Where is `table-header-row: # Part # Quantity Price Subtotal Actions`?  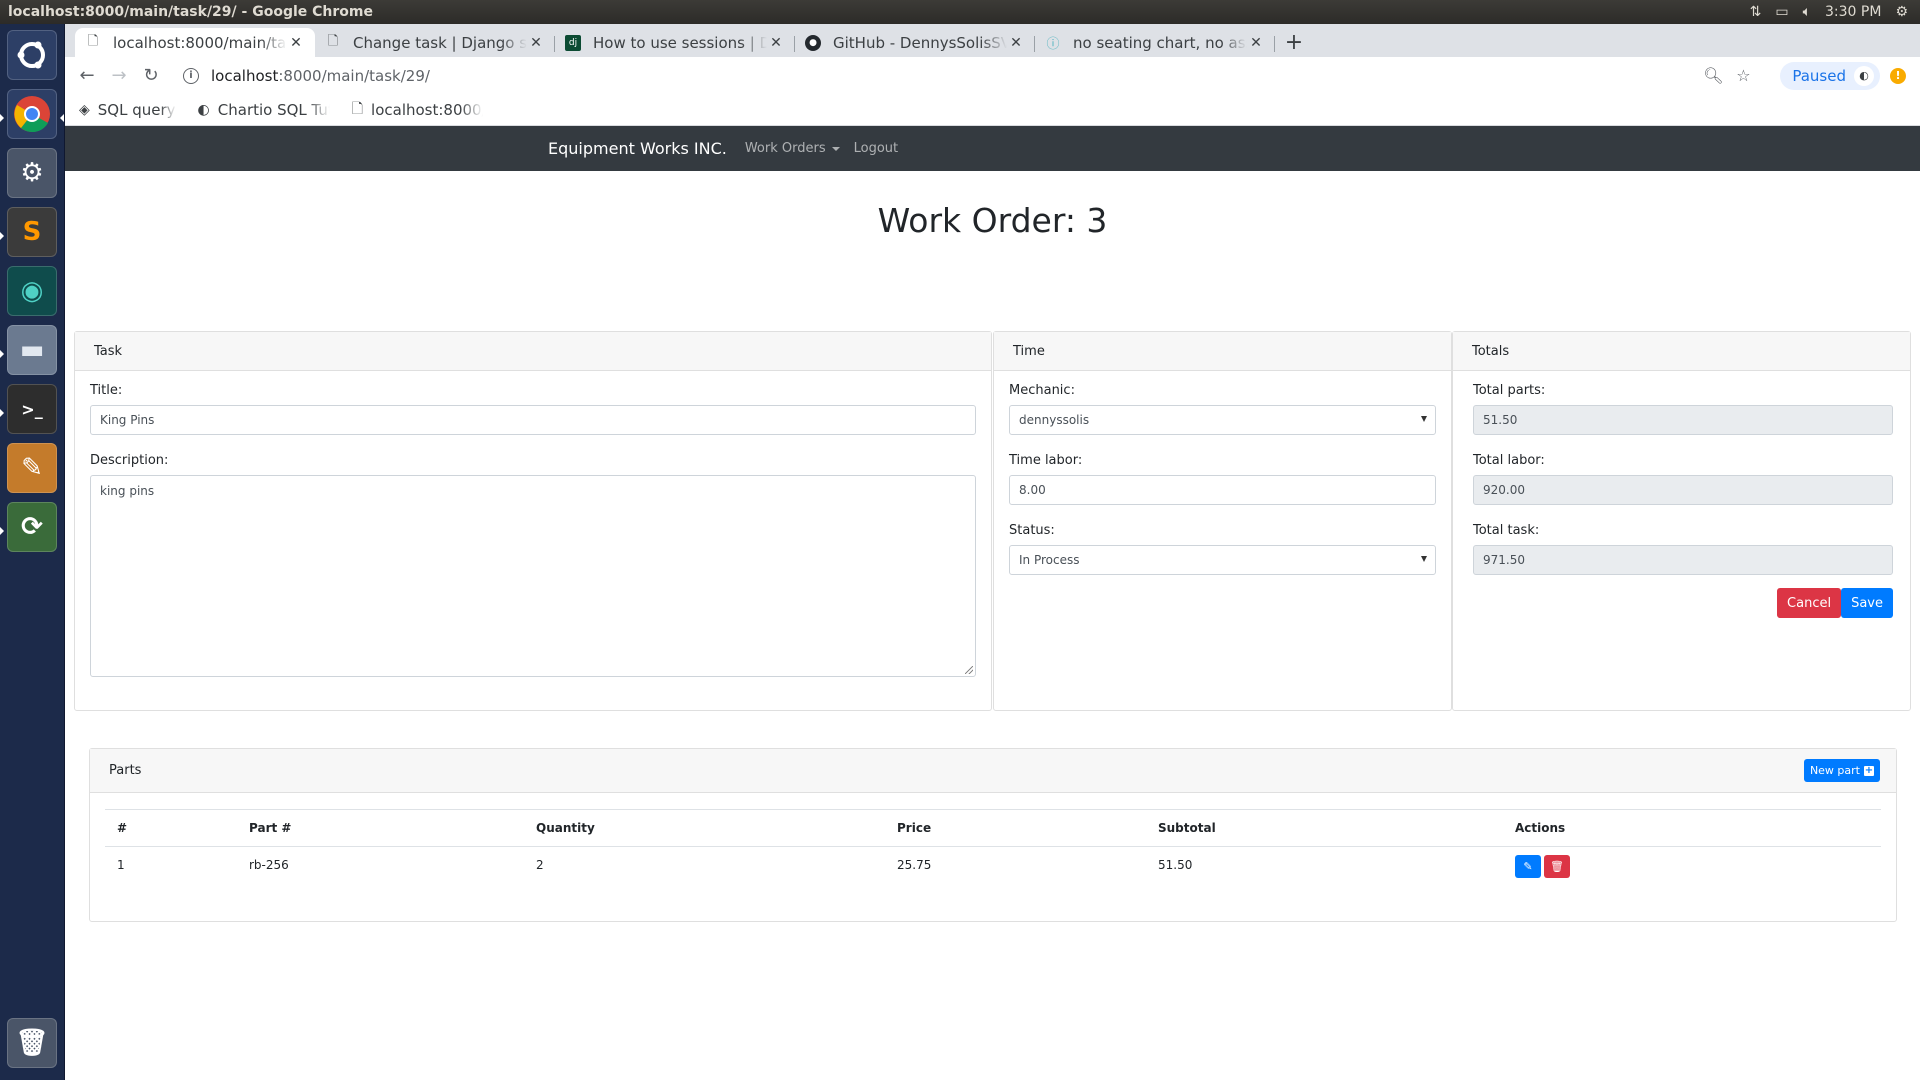
table-header-row: # Part # Quantity Price Subtotal Actions is located at coordinates (993, 828).